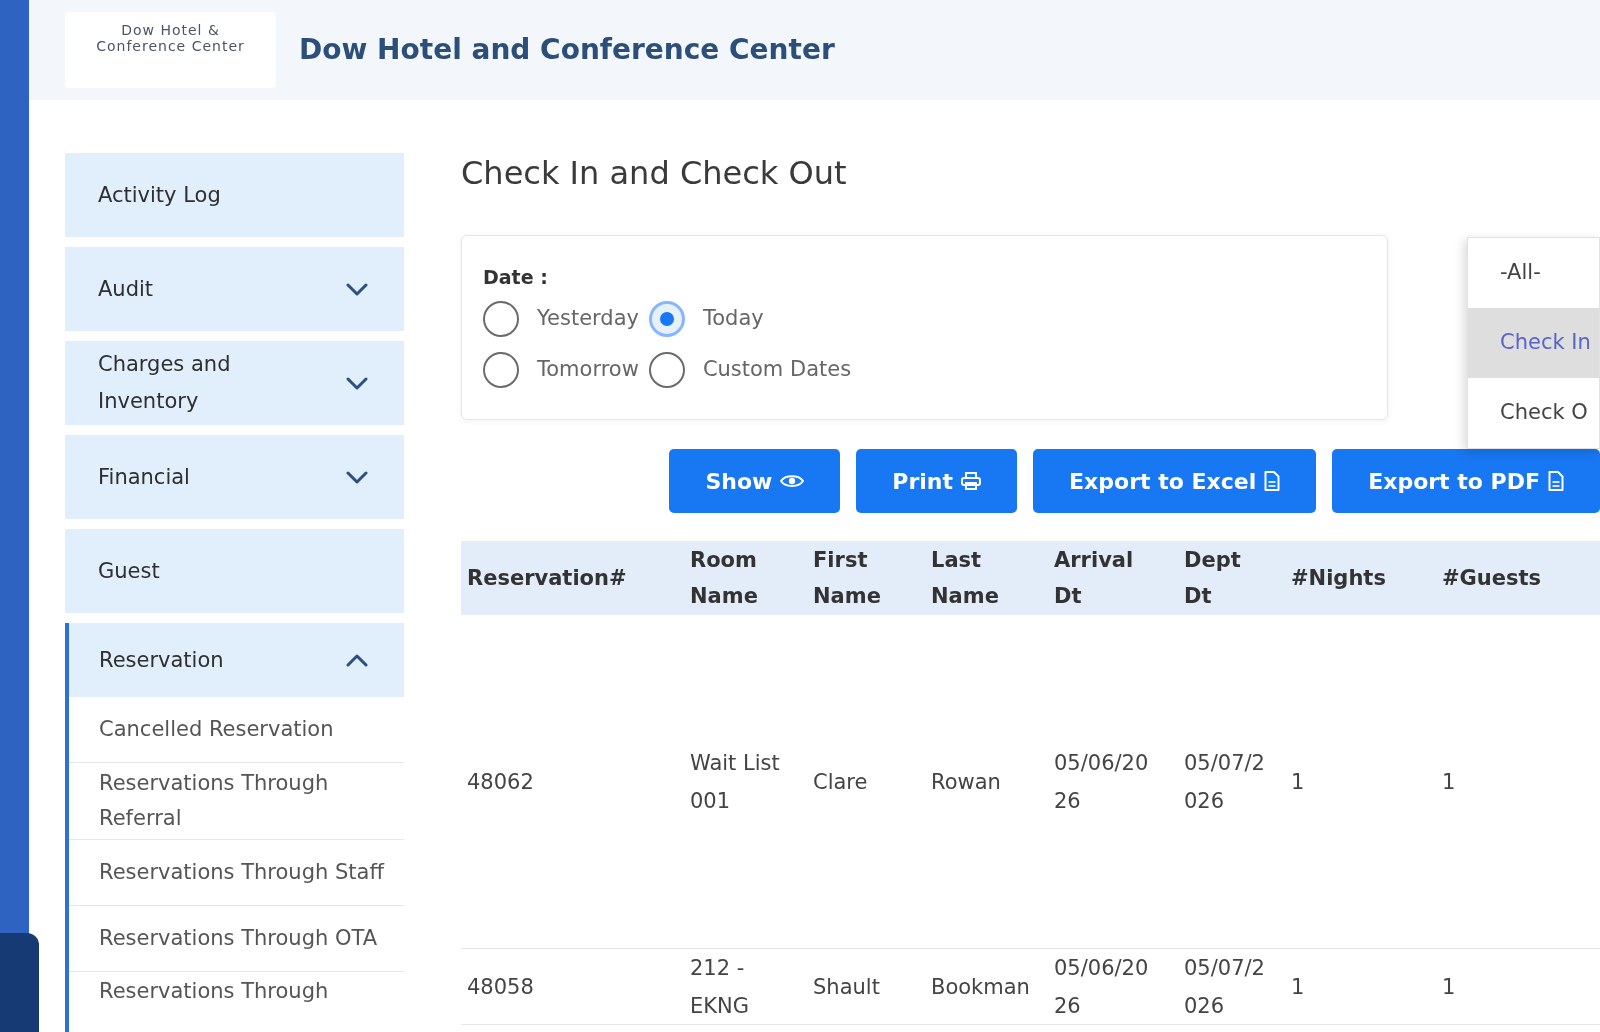 The height and width of the screenshot is (1032, 1600). What do you see at coordinates (720, 987) in the screenshot?
I see `cell-text: 212 - EKNG` at bounding box center [720, 987].